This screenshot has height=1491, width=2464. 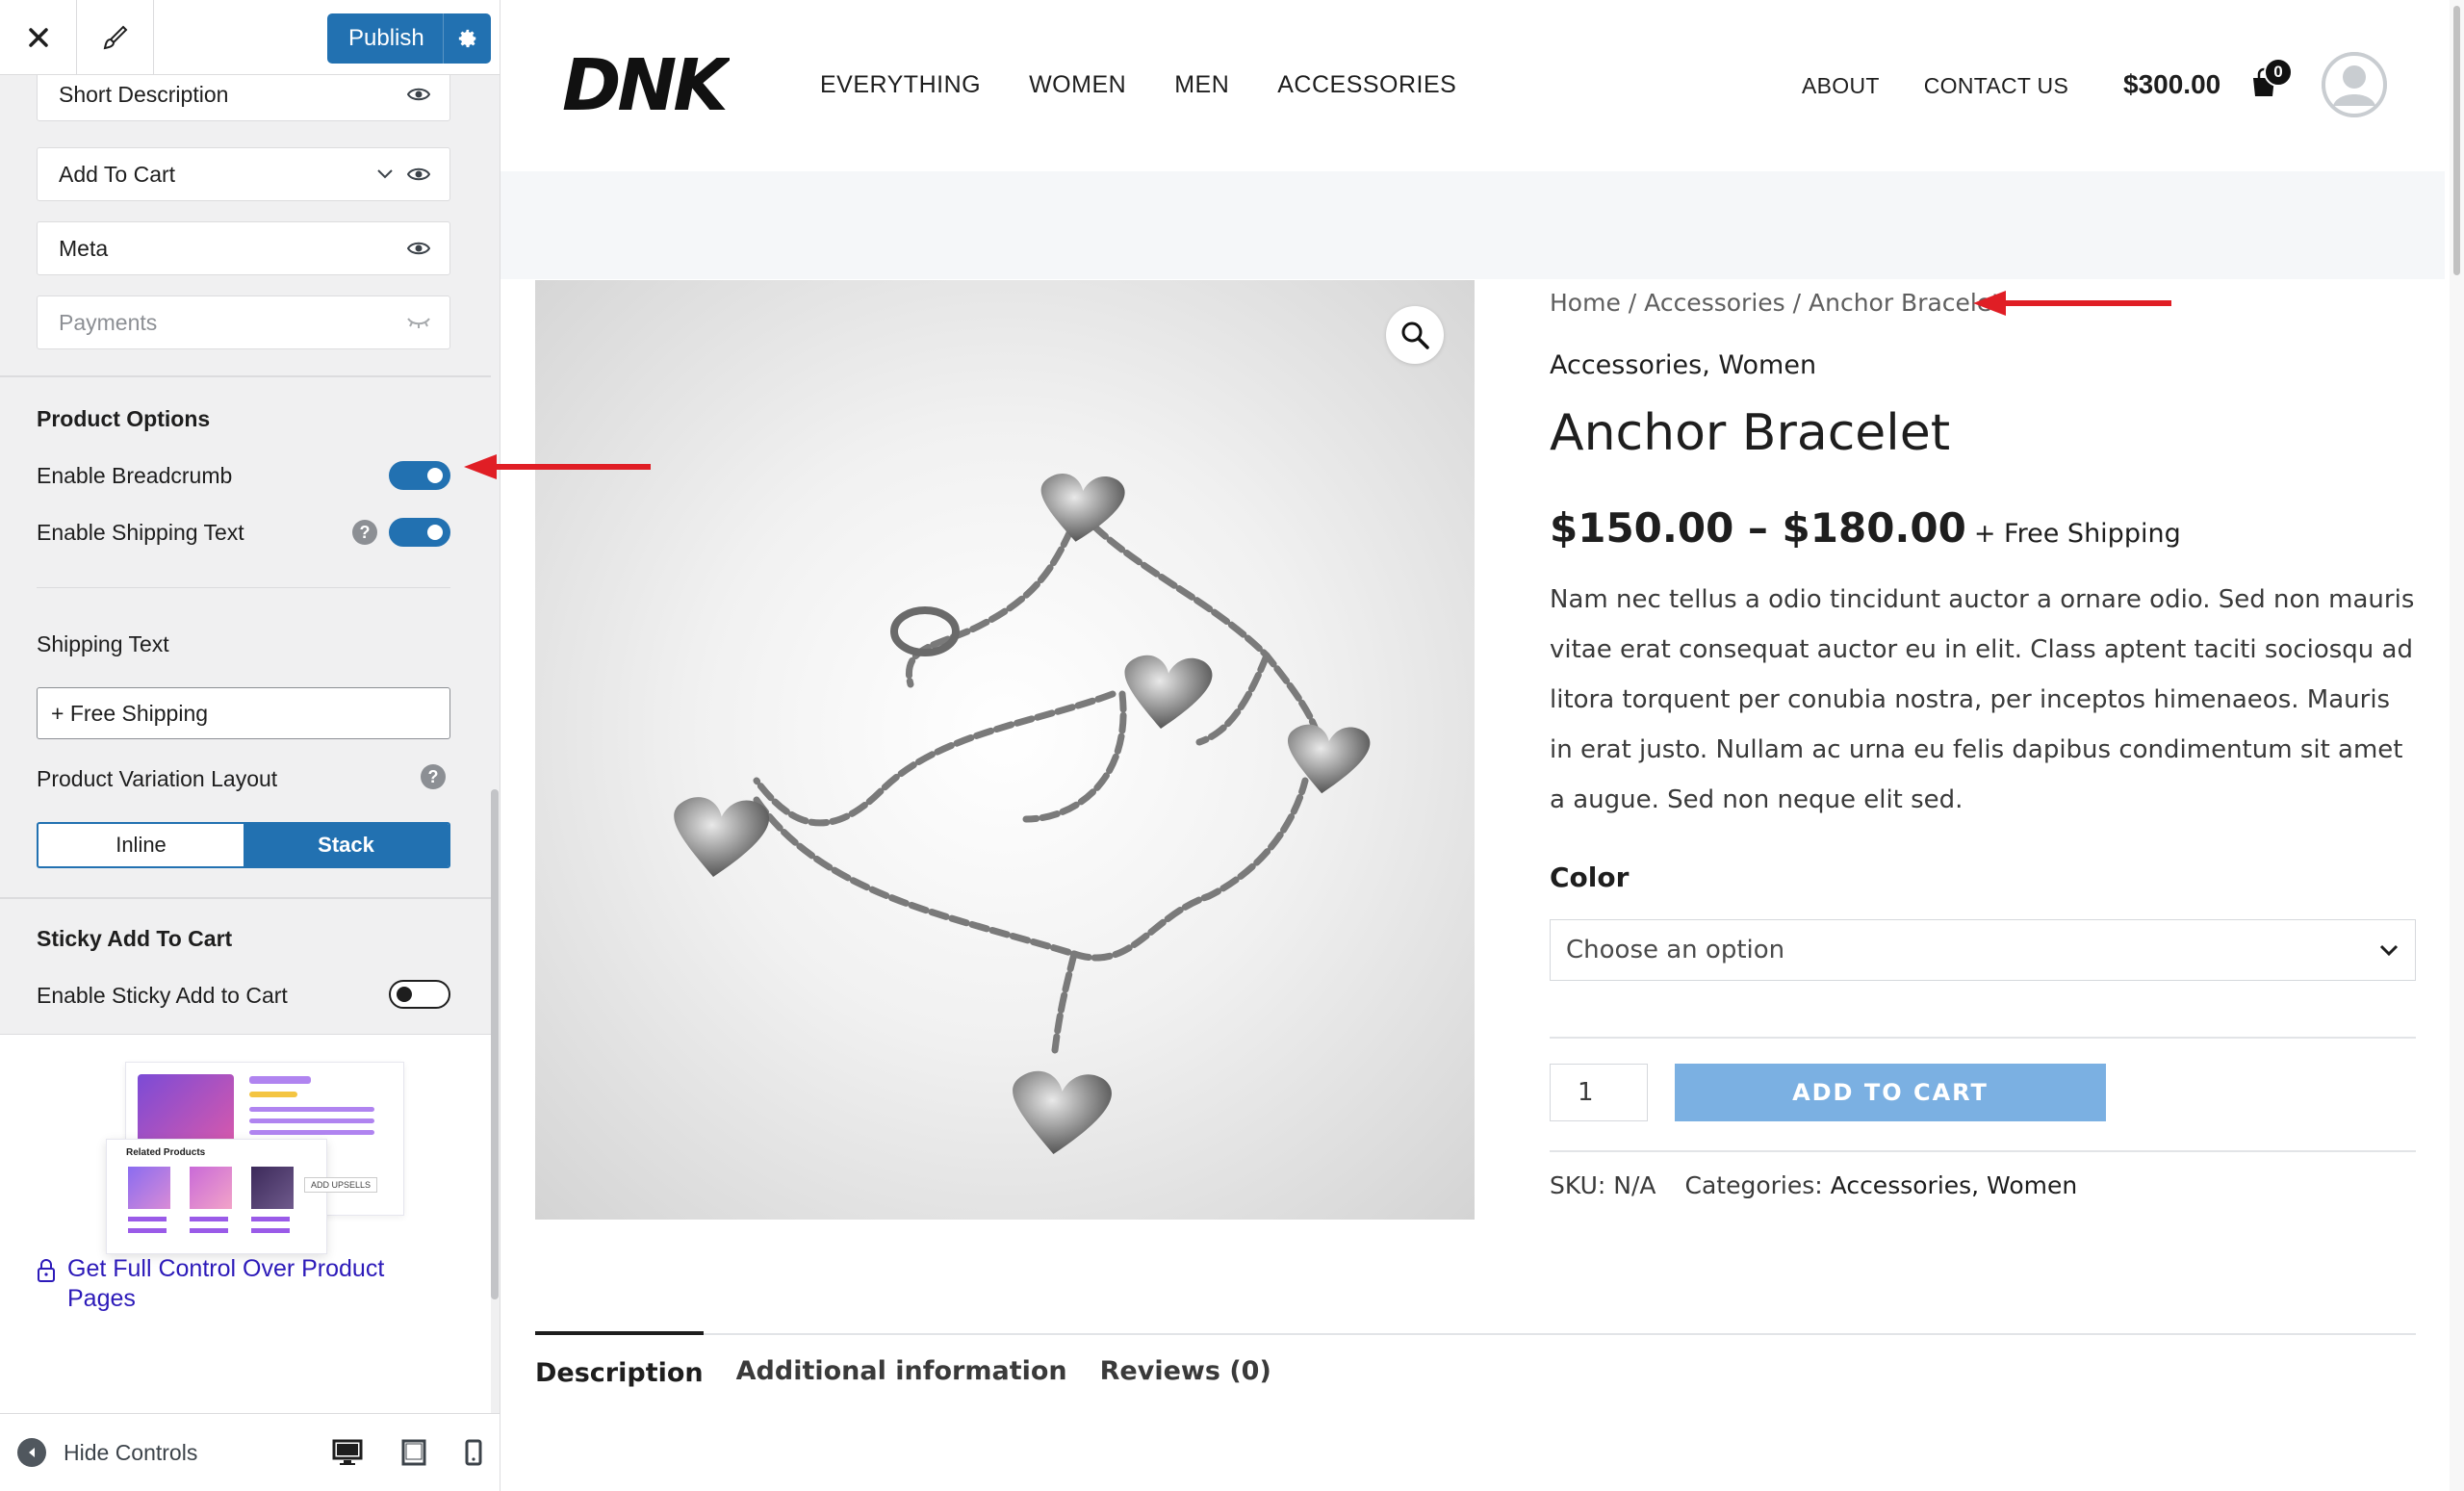 I want to click on breadcrumb-home: Home, so click(x=1585, y=303).